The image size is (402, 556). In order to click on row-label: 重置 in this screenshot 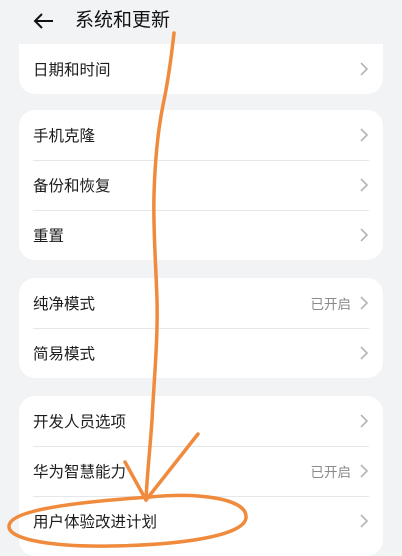, I will do `click(49, 236)`.